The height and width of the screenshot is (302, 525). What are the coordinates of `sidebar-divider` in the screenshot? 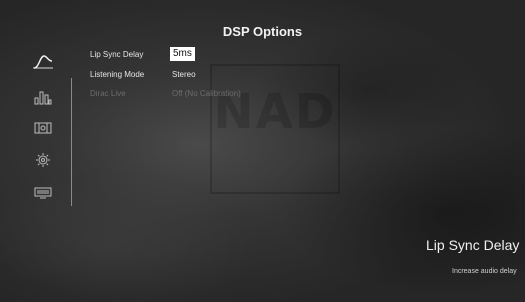 It's located at (71, 142).